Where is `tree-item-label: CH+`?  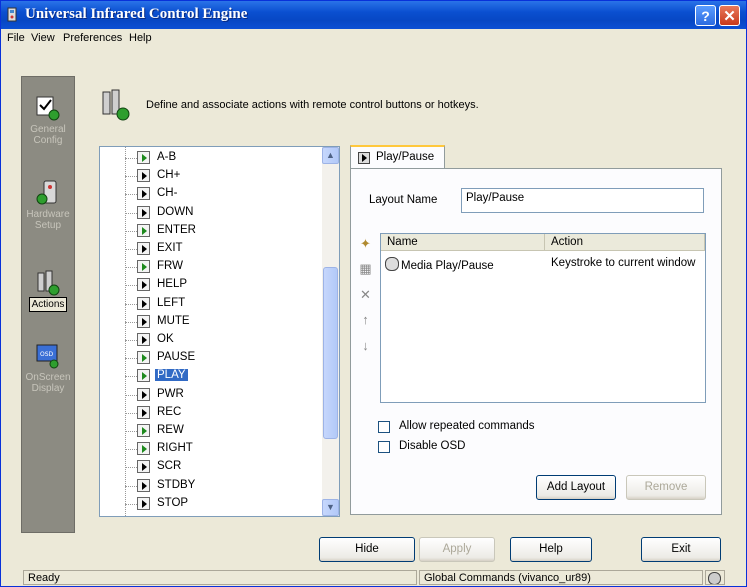
tree-item-label: CH+ is located at coordinates (169, 175).